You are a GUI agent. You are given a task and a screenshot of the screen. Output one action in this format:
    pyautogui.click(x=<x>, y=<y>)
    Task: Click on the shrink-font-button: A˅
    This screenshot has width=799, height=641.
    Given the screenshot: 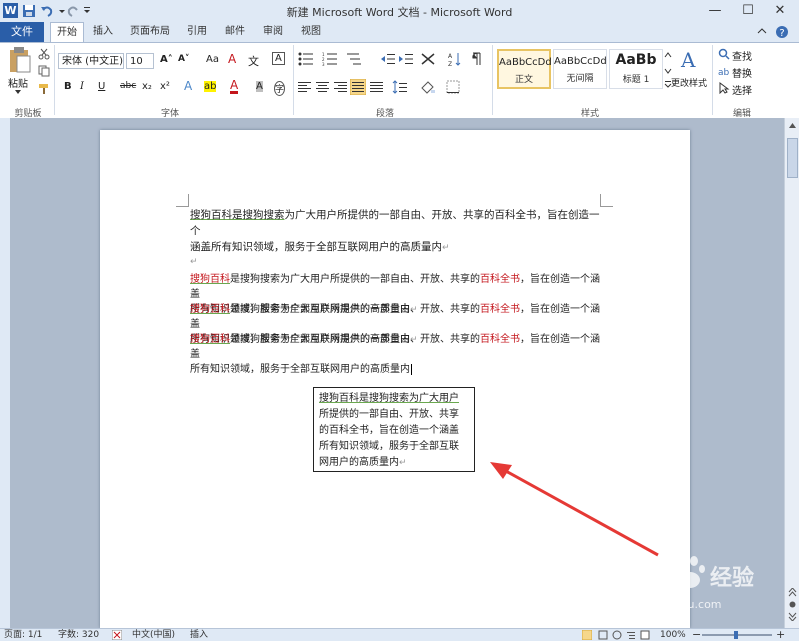 What is the action you would take?
    pyautogui.click(x=183, y=59)
    